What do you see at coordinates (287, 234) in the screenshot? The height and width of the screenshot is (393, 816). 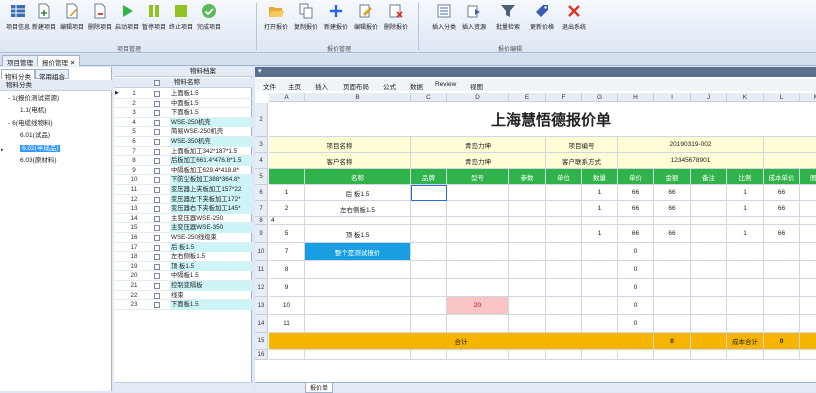 I see `sheet-cell: 5` at bounding box center [287, 234].